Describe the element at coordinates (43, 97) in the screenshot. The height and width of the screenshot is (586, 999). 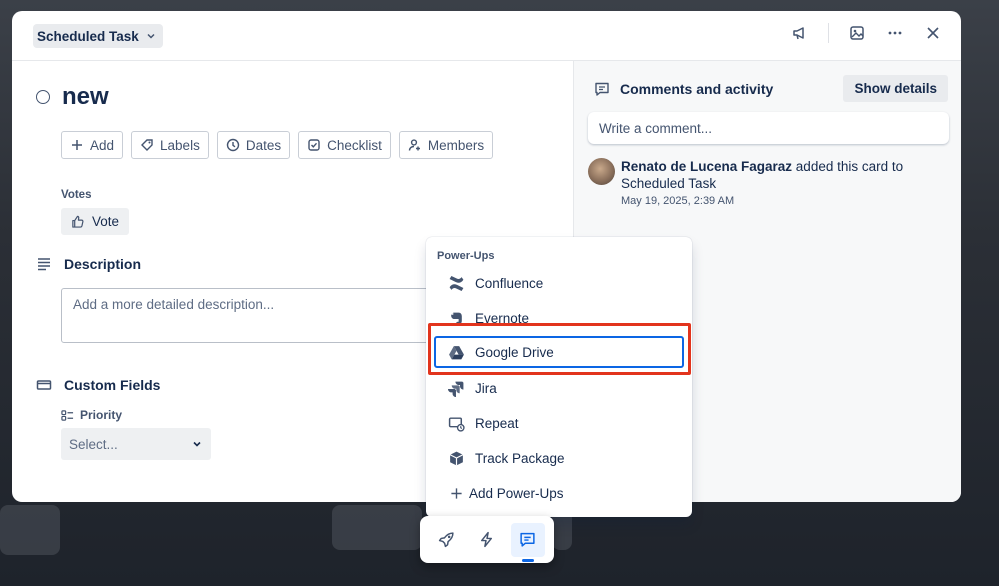
I see `complete-circle-icon` at that location.